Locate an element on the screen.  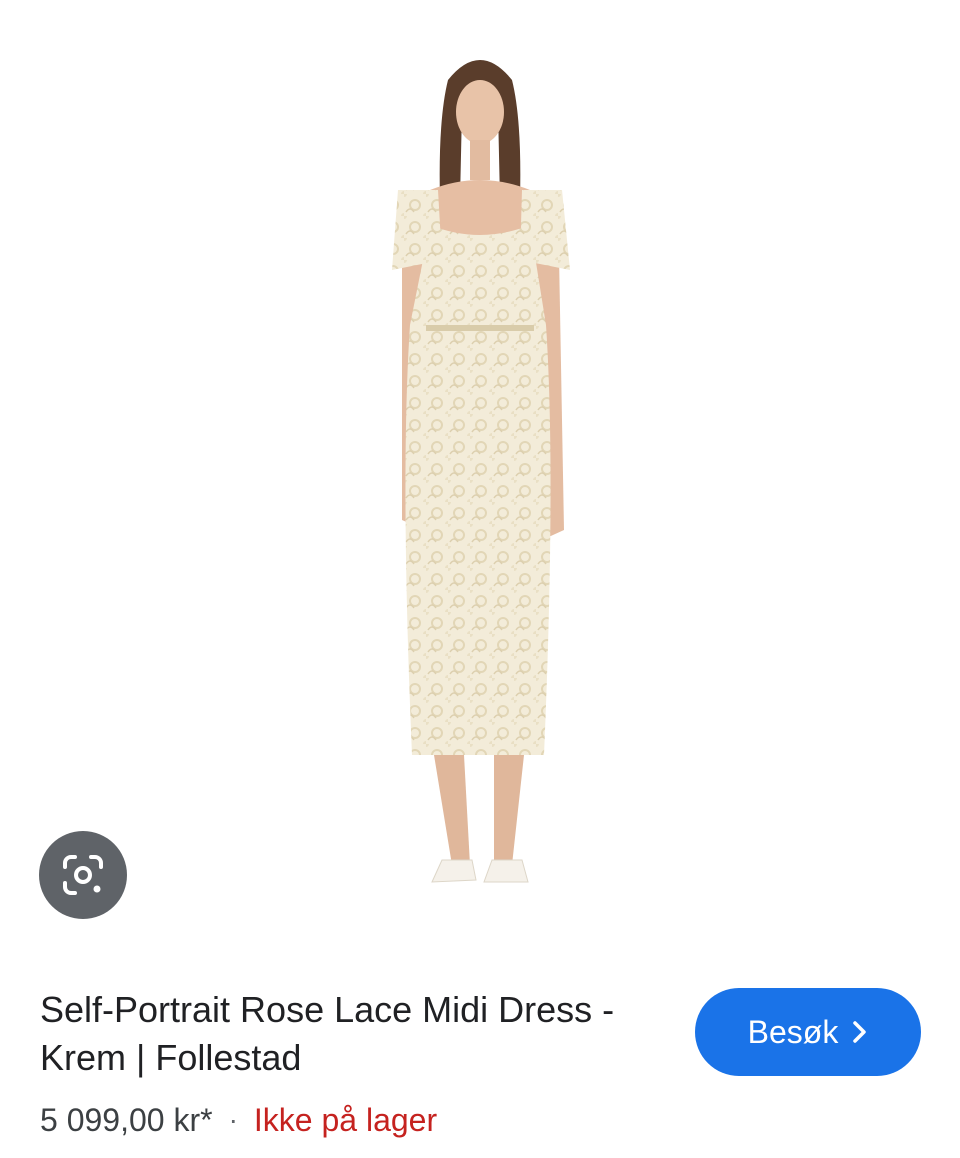
visit-button: Besøk is located at coordinates (808, 1032).